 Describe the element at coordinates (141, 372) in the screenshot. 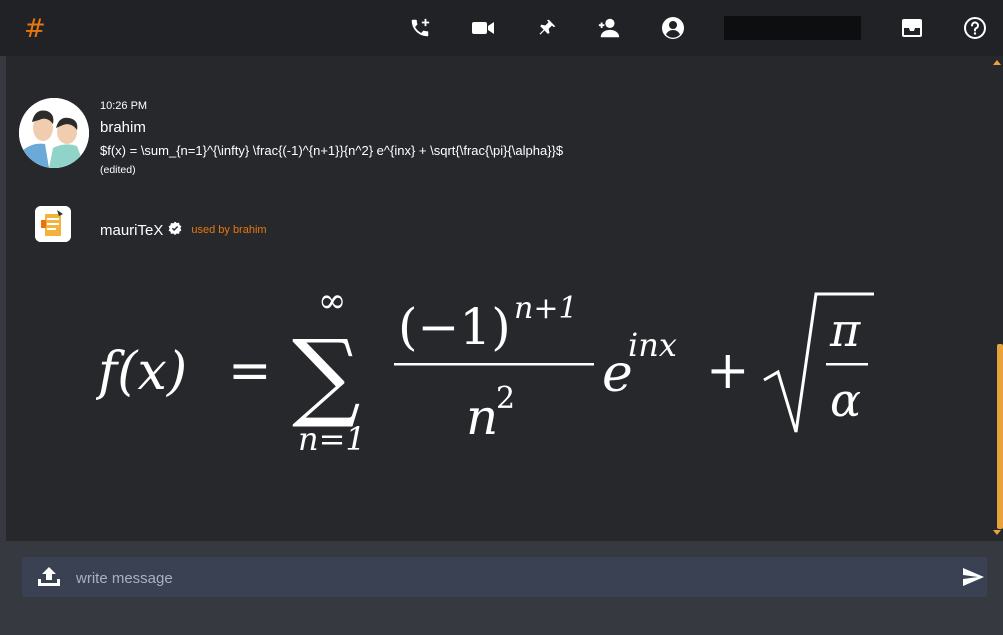

I see `formula-lhs: f(x)` at that location.